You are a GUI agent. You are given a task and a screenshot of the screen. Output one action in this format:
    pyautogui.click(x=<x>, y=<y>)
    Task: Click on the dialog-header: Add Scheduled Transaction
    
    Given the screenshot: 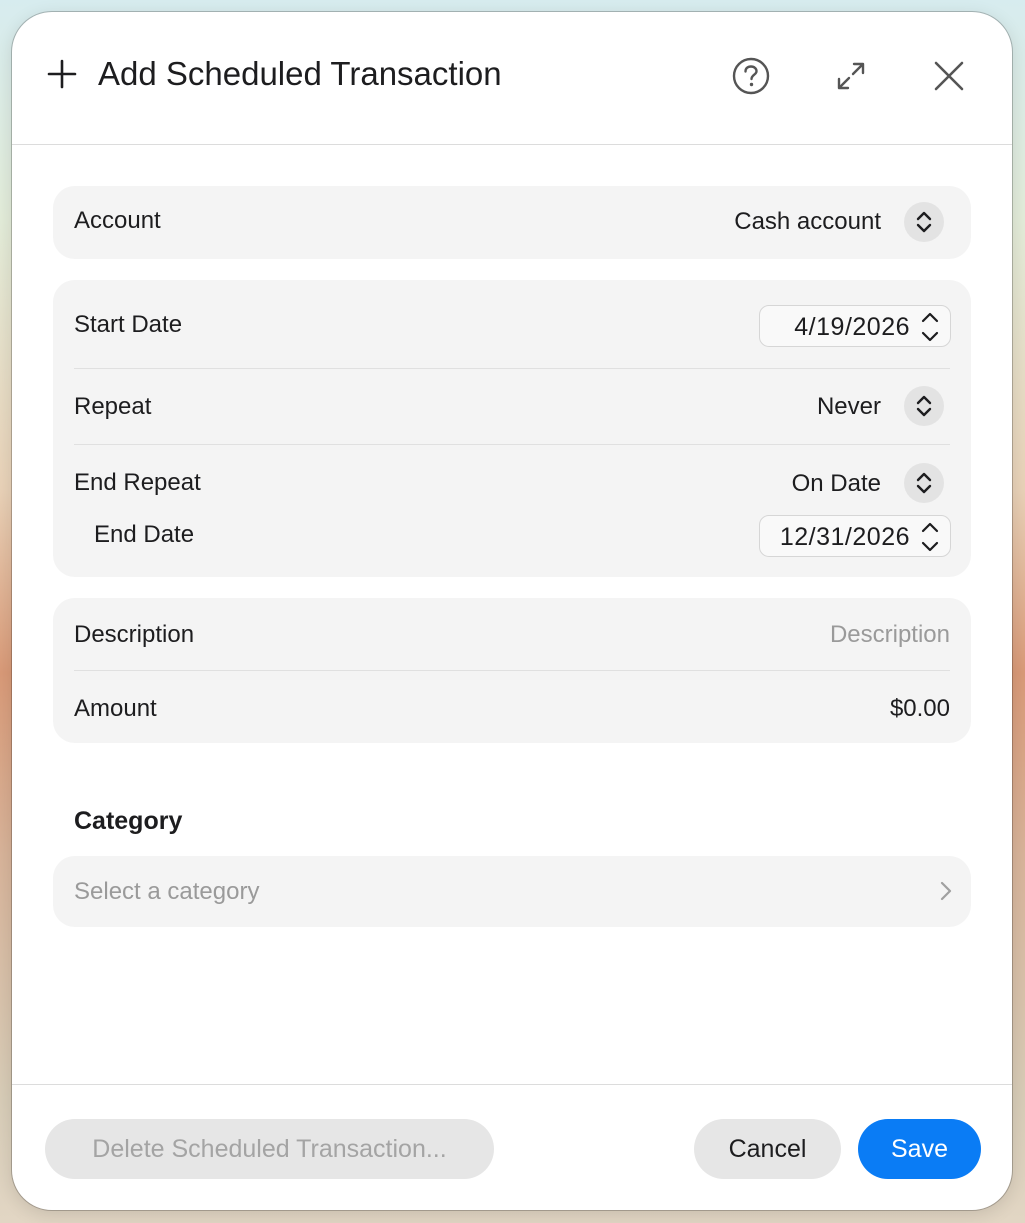 What is the action you would take?
    pyautogui.click(x=512, y=78)
    